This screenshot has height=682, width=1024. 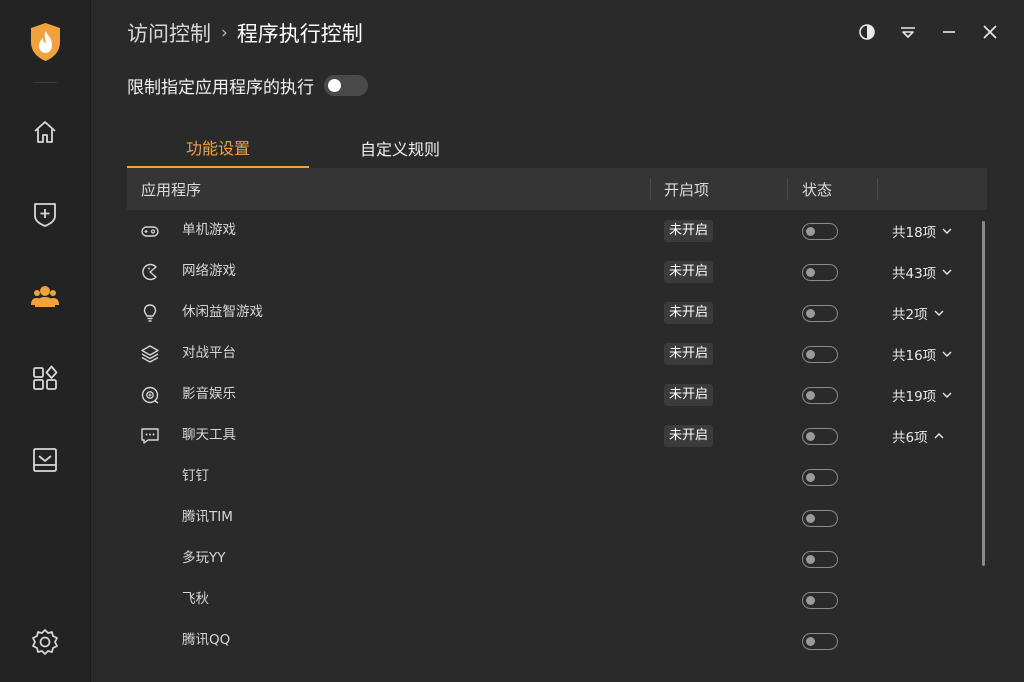 I want to click on breadcrumb: 访问控制 › 程序执行控制, so click(x=245, y=33).